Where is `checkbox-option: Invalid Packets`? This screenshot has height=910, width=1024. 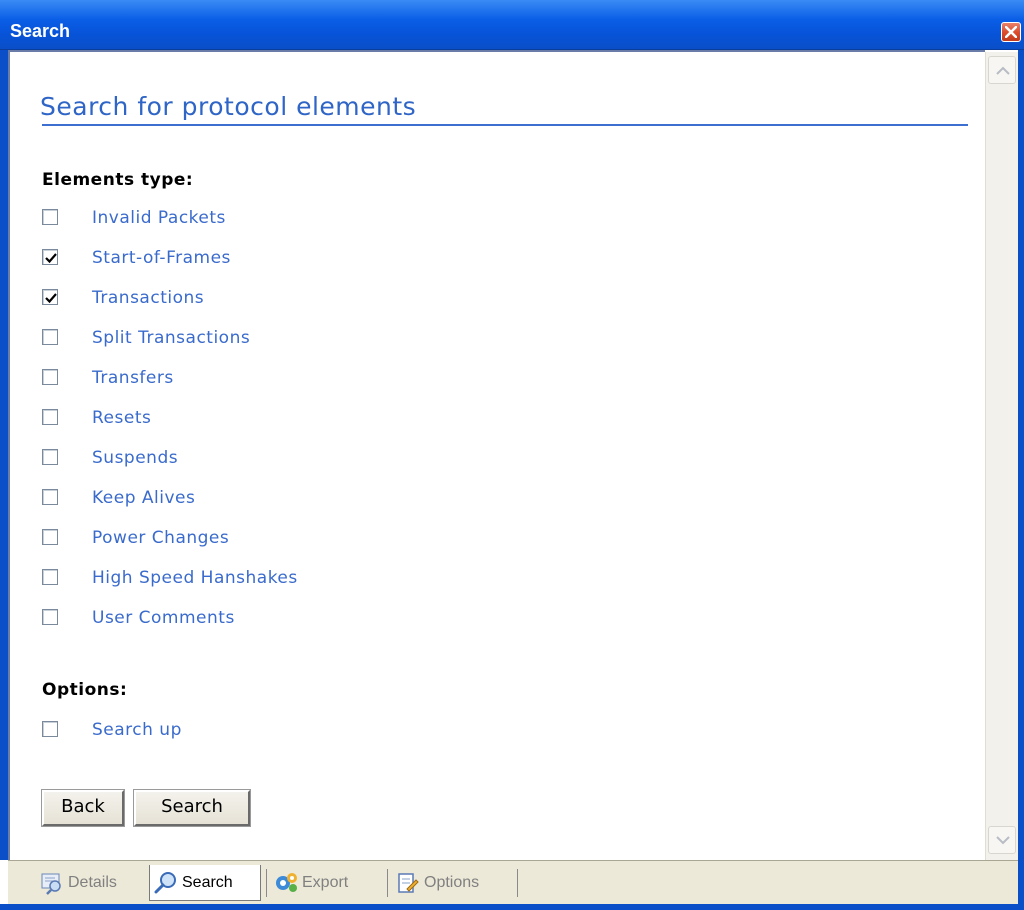 checkbox-option: Invalid Packets is located at coordinates (342, 219).